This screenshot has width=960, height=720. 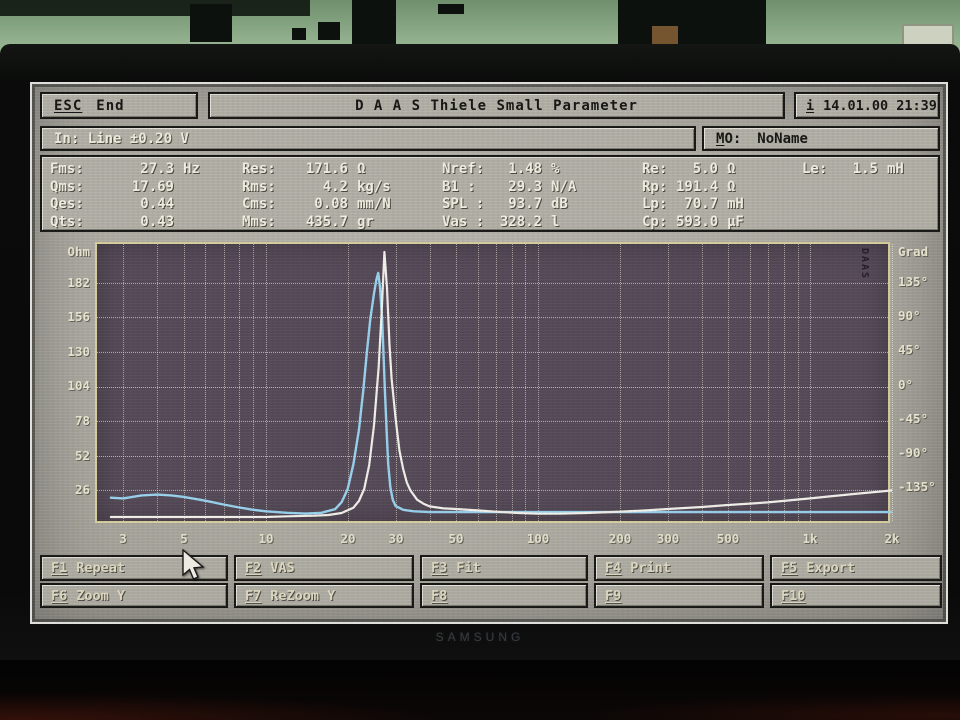 What do you see at coordinates (504, 568) in the screenshot?
I see `fkey-button-f3: F3 Fit` at bounding box center [504, 568].